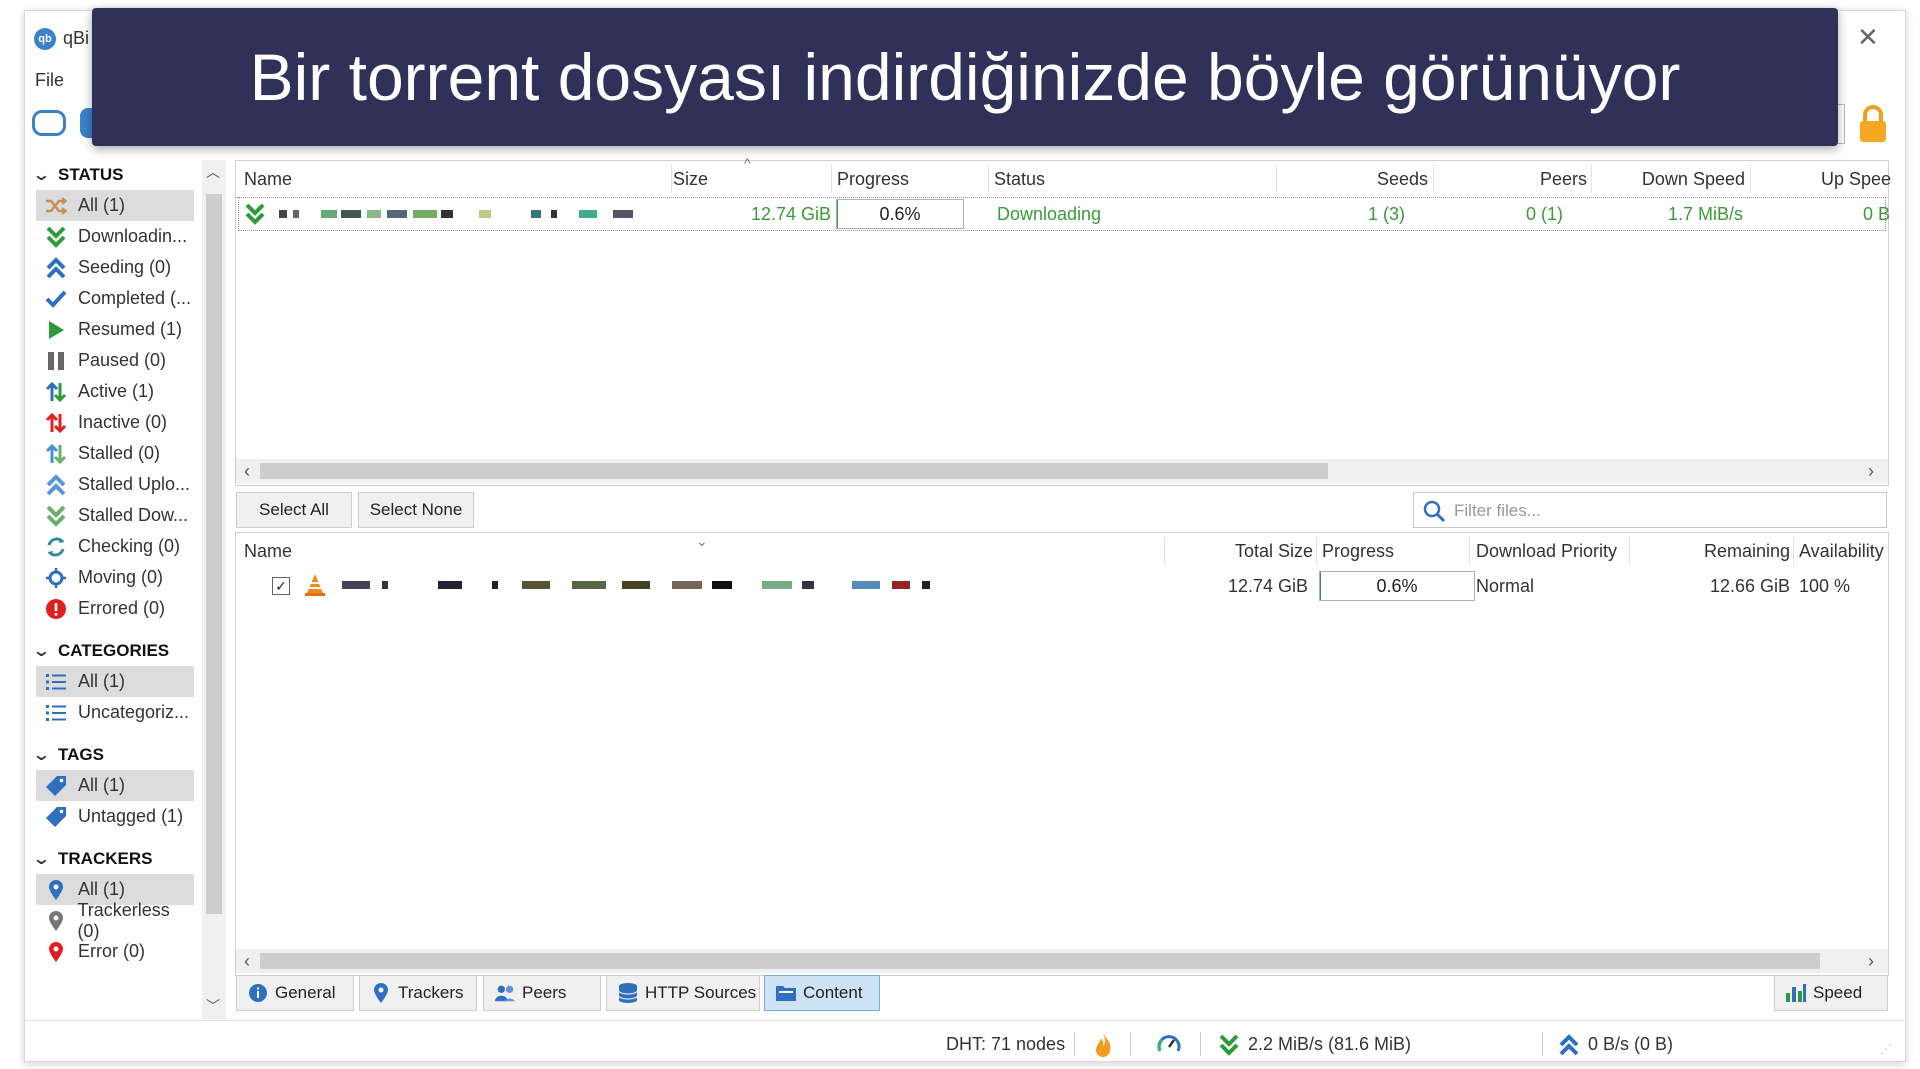 This screenshot has height=1069, width=1920. What do you see at coordinates (213, 172) in the screenshot?
I see `scroll-up-icon: ︿` at bounding box center [213, 172].